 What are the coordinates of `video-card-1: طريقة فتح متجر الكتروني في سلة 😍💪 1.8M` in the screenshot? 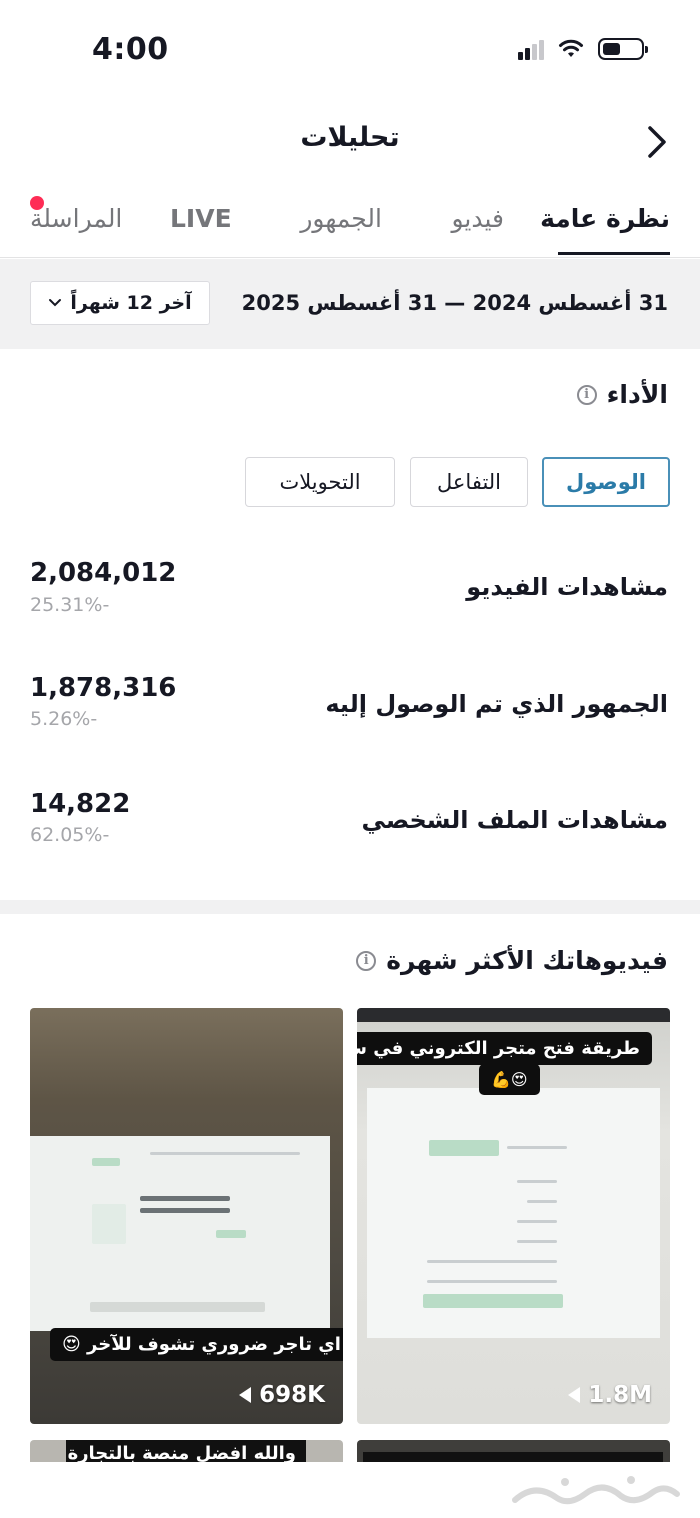 It's located at (513, 1216).